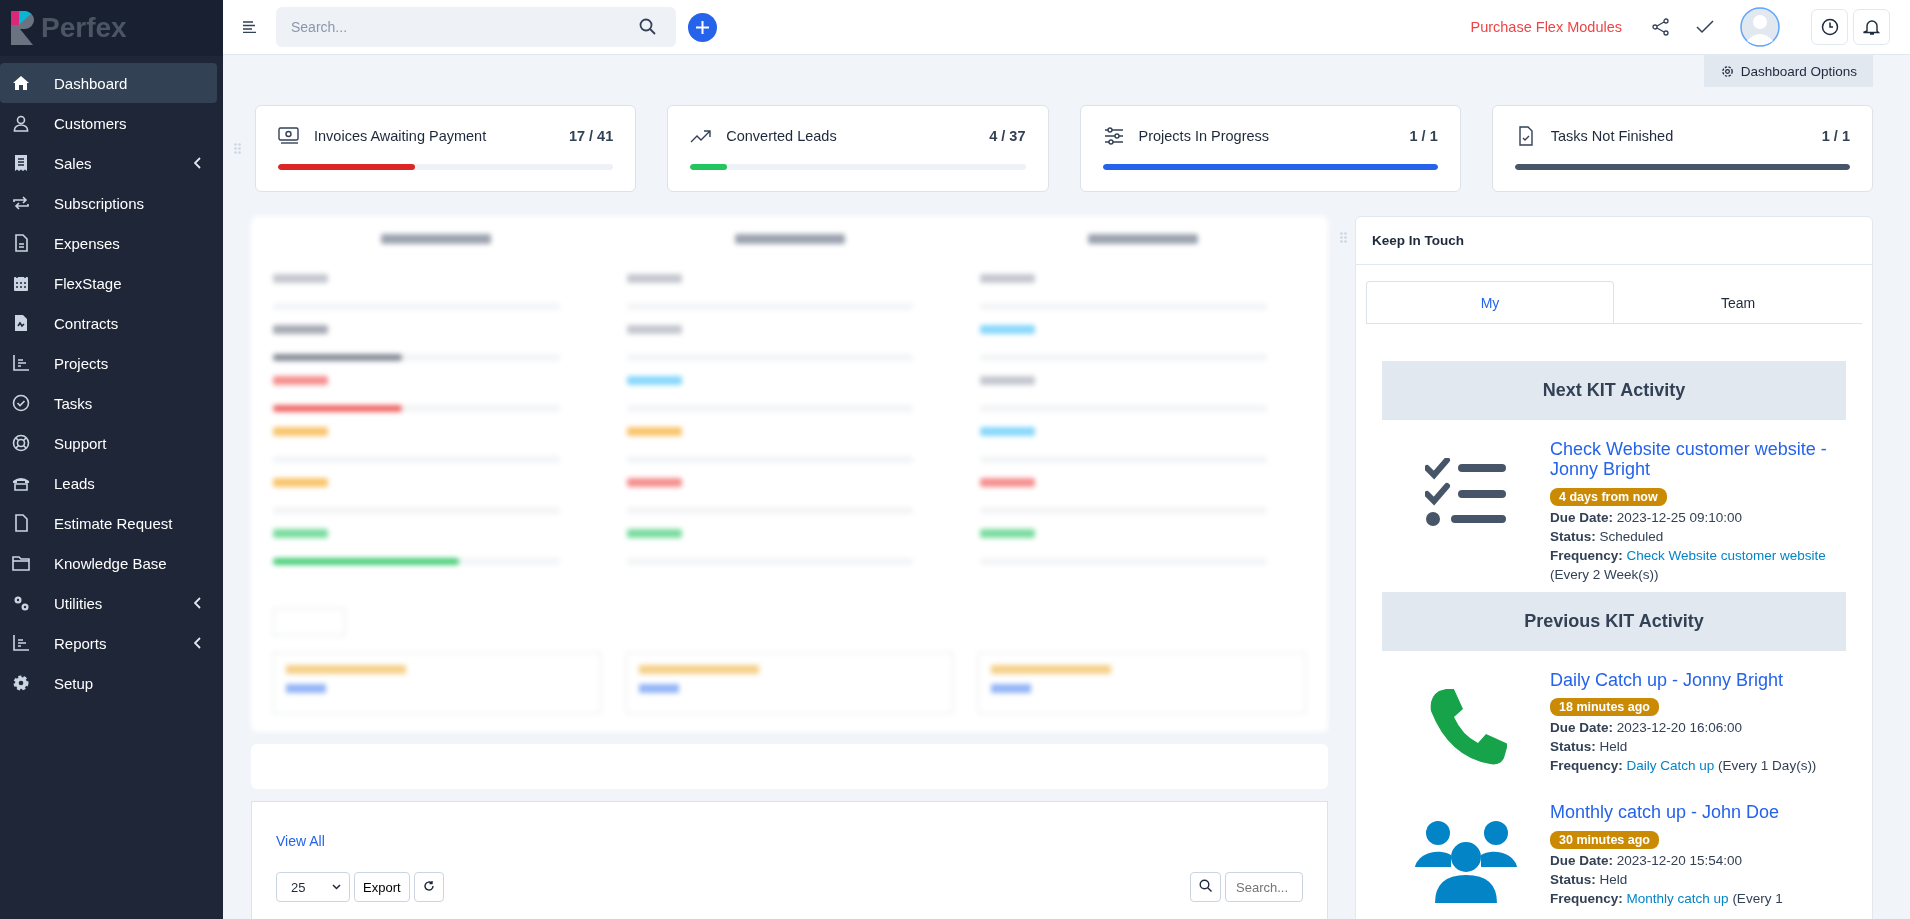 This screenshot has height=919, width=1910. What do you see at coordinates (1612, 136) in the screenshot?
I see `card-title: Tasks Not Finished` at bounding box center [1612, 136].